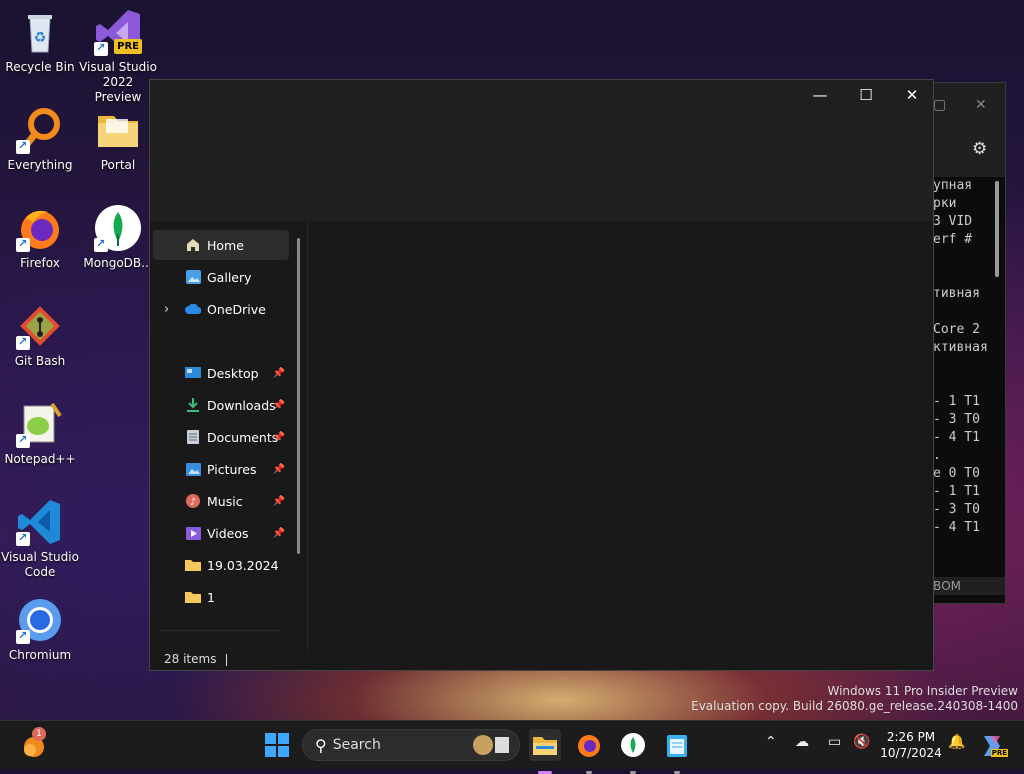 Image resolution: width=1024 pixels, height=774 pixels. I want to click on terminal-close-icon: ✕, so click(981, 105).